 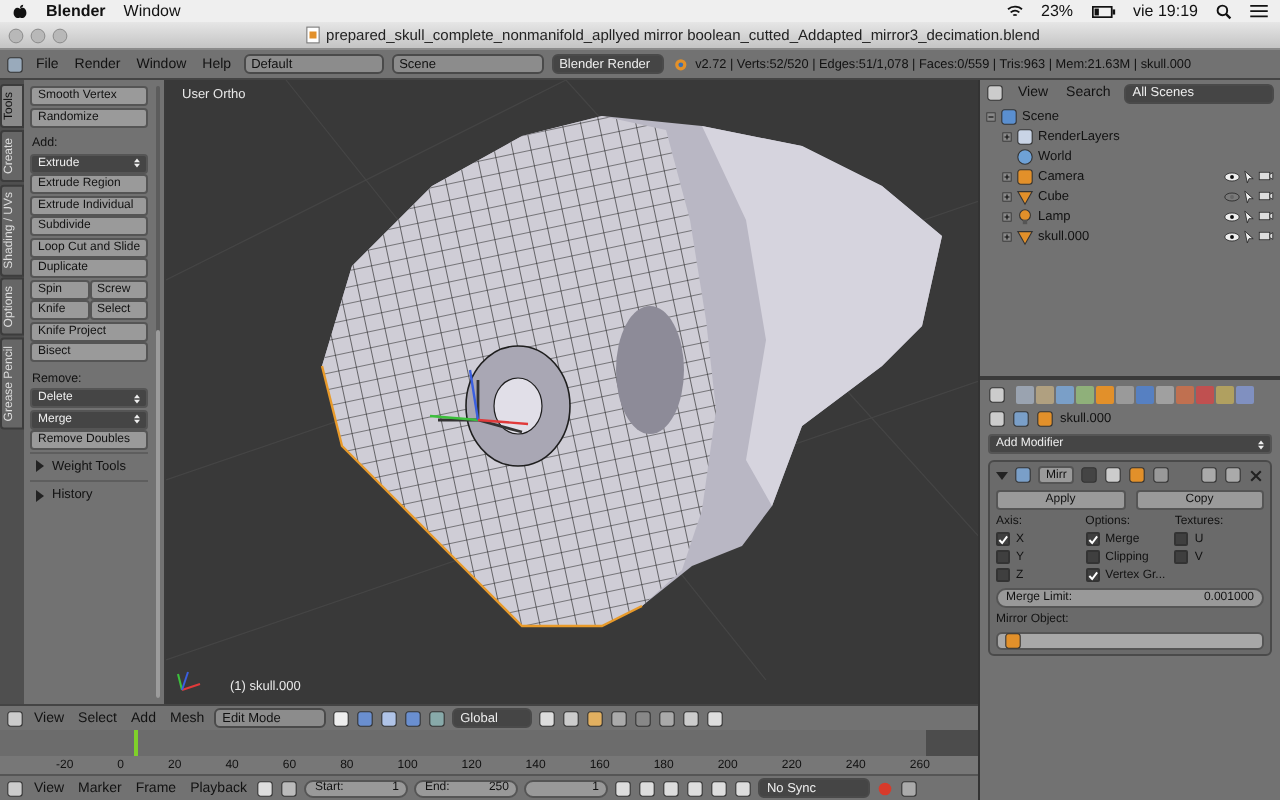 I want to click on mirror-object-field, so click(x=1130, y=641).